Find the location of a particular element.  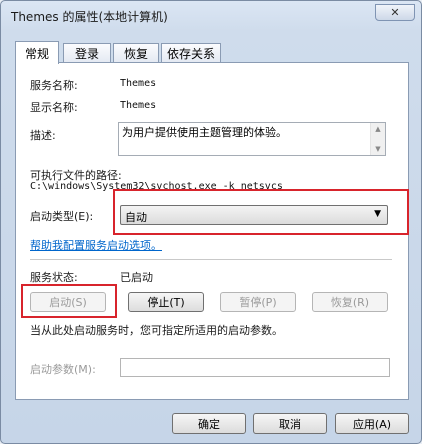

service-name-label: 服务名称: is located at coordinates (54, 85).